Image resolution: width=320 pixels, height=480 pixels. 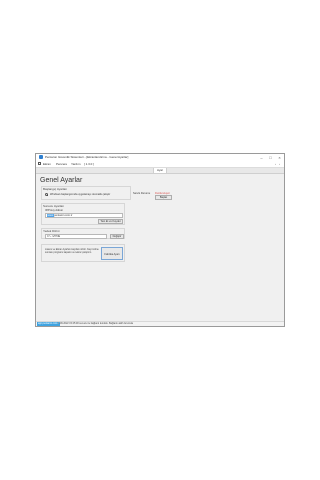 I want to click on close-button: ×, so click(x=279, y=157).